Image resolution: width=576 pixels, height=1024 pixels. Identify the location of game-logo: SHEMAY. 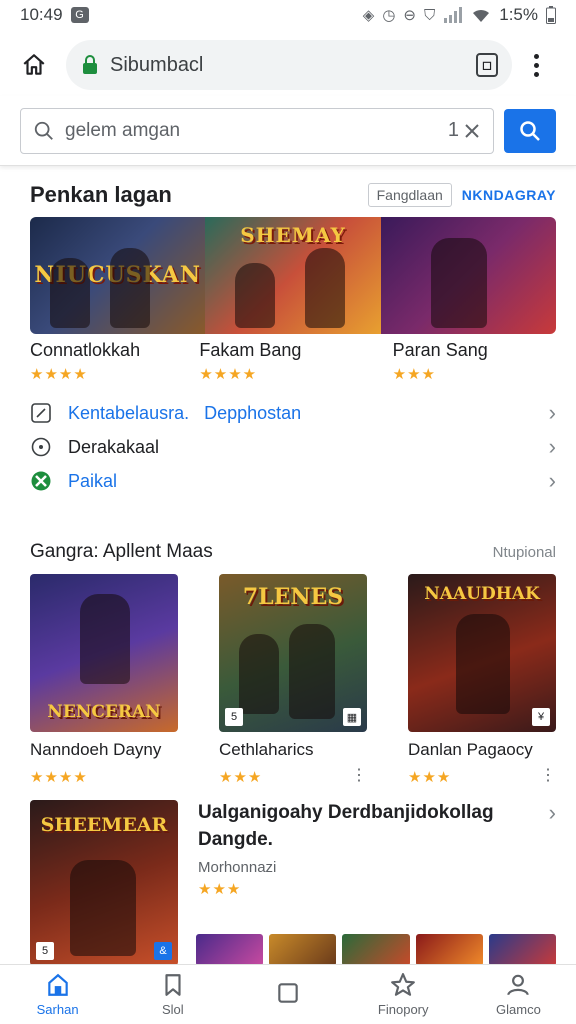
(293, 235).